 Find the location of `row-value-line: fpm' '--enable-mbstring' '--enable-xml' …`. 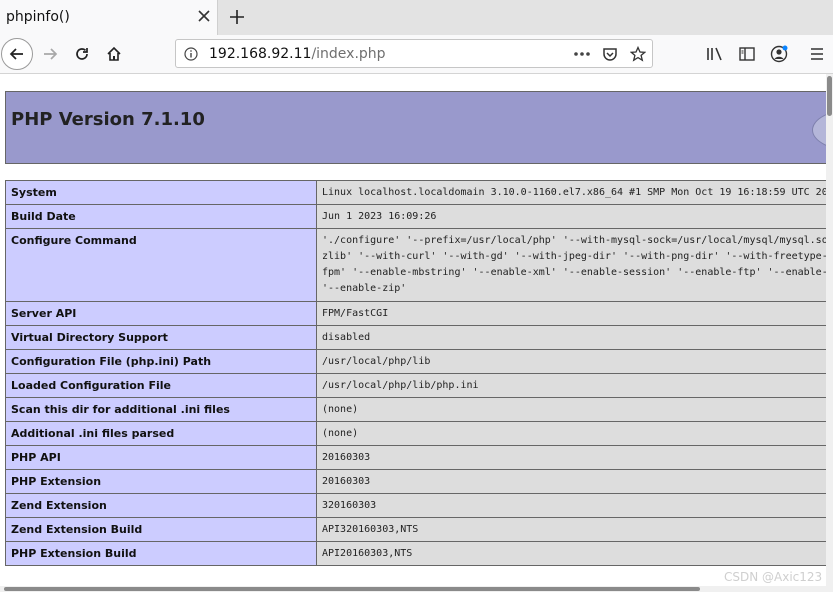

row-value-line: fpm' '--enable-mbstring' '--enable-xml' … is located at coordinates (574, 272).